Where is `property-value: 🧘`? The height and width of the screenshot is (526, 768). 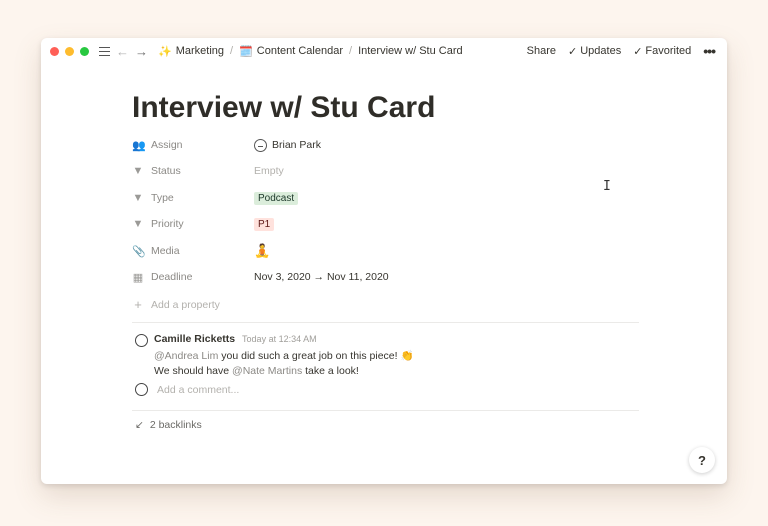 property-value: 🧘 is located at coordinates (262, 251).